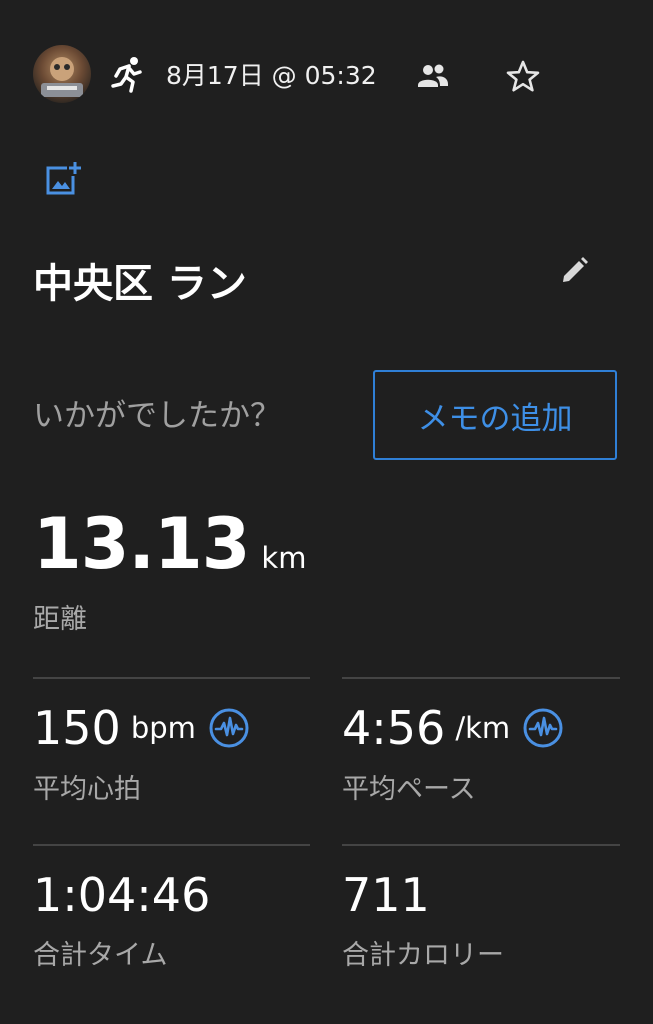 The width and height of the screenshot is (653, 1024). Describe the element at coordinates (433, 76) in the screenshot. I see `people-icon` at that location.